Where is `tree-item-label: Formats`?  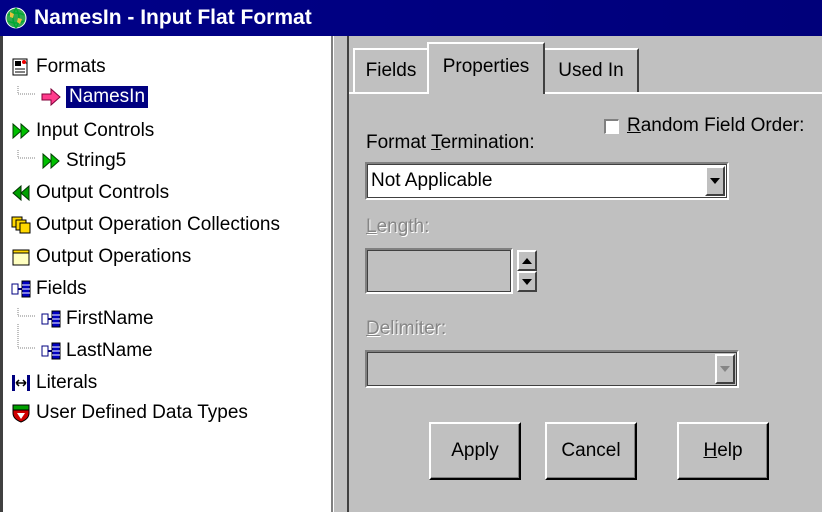
tree-item-label: Formats is located at coordinates (71, 66).